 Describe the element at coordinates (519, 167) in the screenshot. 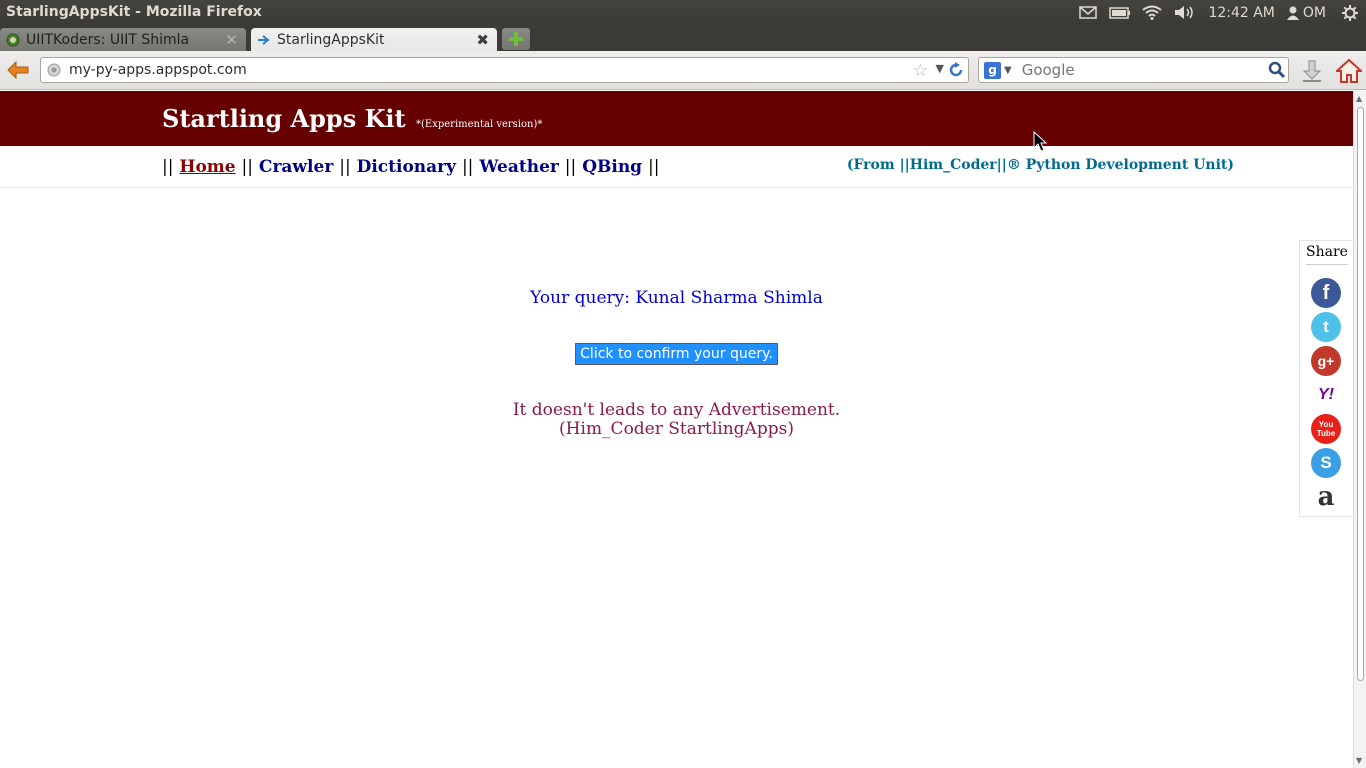

I see `nav-link-weather: Weather` at that location.